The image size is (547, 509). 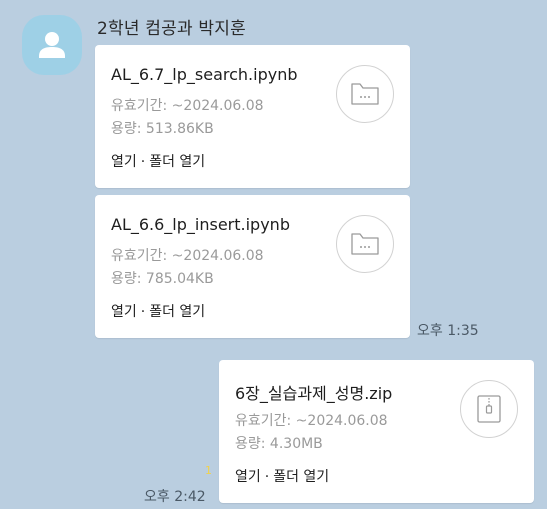 I want to click on zip-file-icon, so click(x=489, y=409).